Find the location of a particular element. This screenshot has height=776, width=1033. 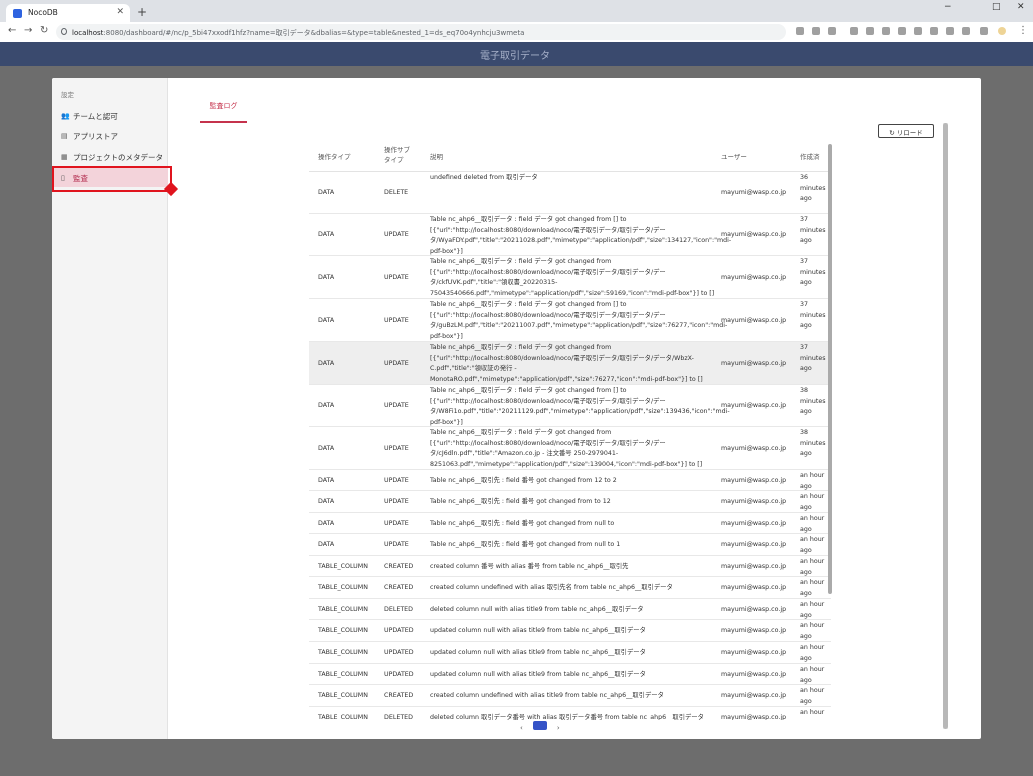

tab-close-icon: ✕ is located at coordinates (120, 12).